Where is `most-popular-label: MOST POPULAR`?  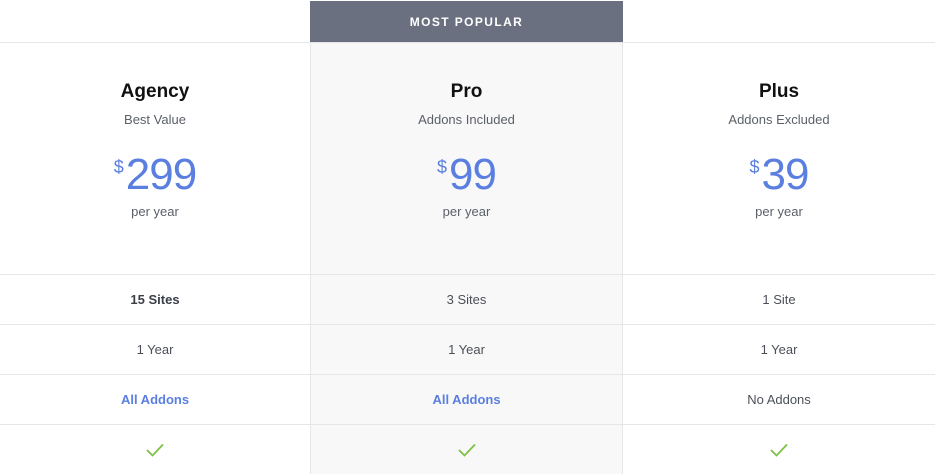 most-popular-label: MOST POPULAR is located at coordinates (466, 22).